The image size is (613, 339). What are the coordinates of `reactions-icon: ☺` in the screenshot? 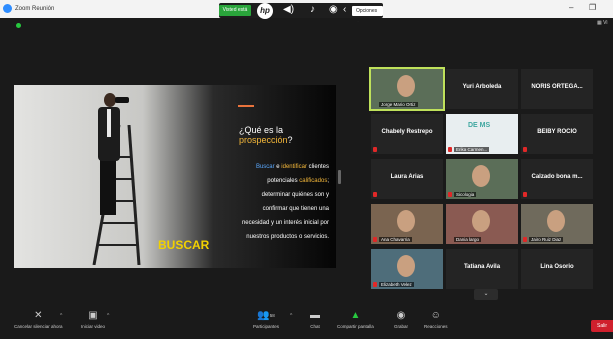 It's located at (435, 315).